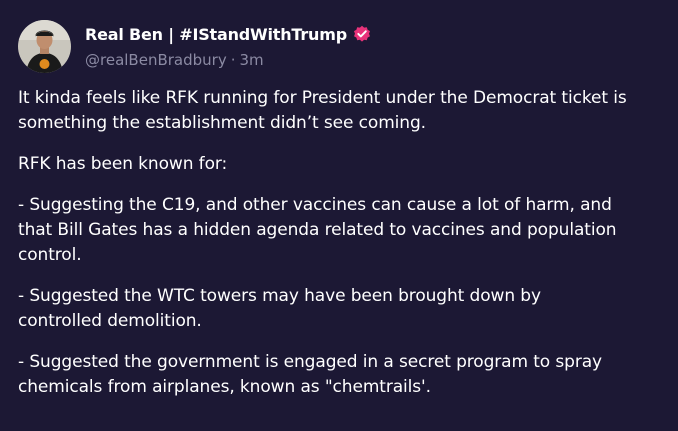 This screenshot has height=431, width=678. Describe the element at coordinates (156, 60) in the screenshot. I see `author-handle: @realBenBradbury` at that location.